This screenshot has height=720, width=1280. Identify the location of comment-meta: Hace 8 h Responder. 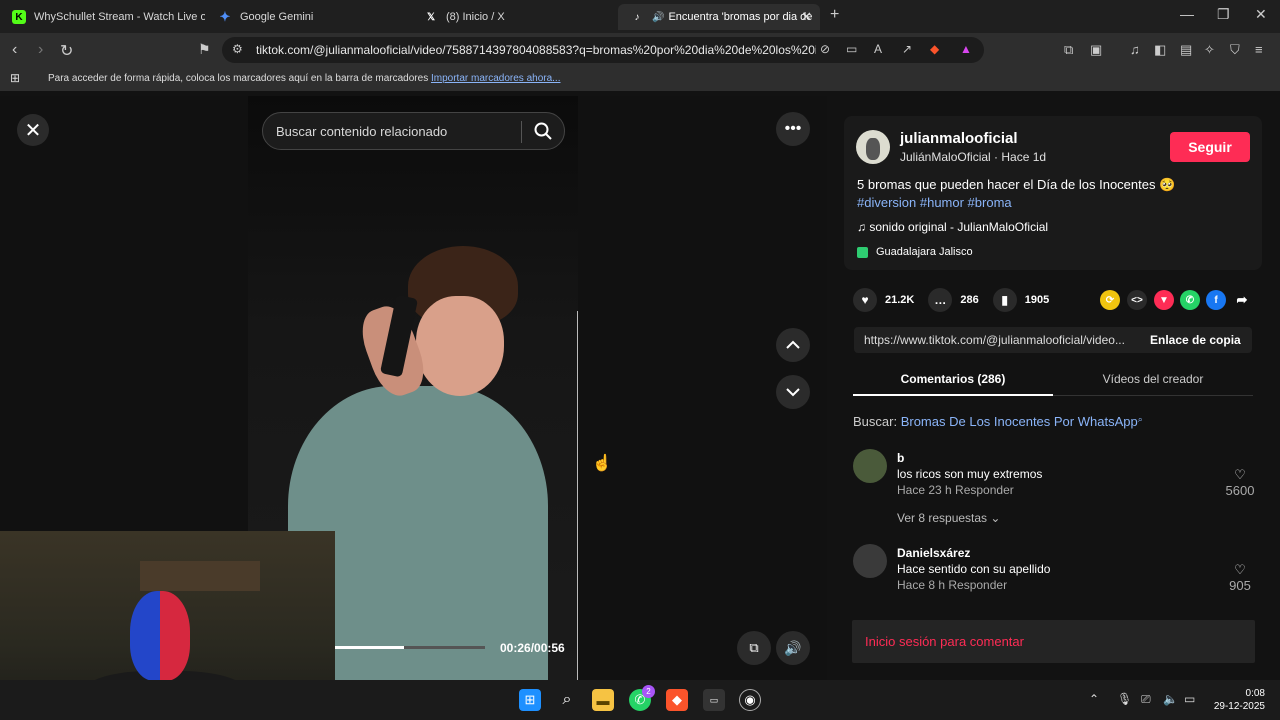
(952, 585).